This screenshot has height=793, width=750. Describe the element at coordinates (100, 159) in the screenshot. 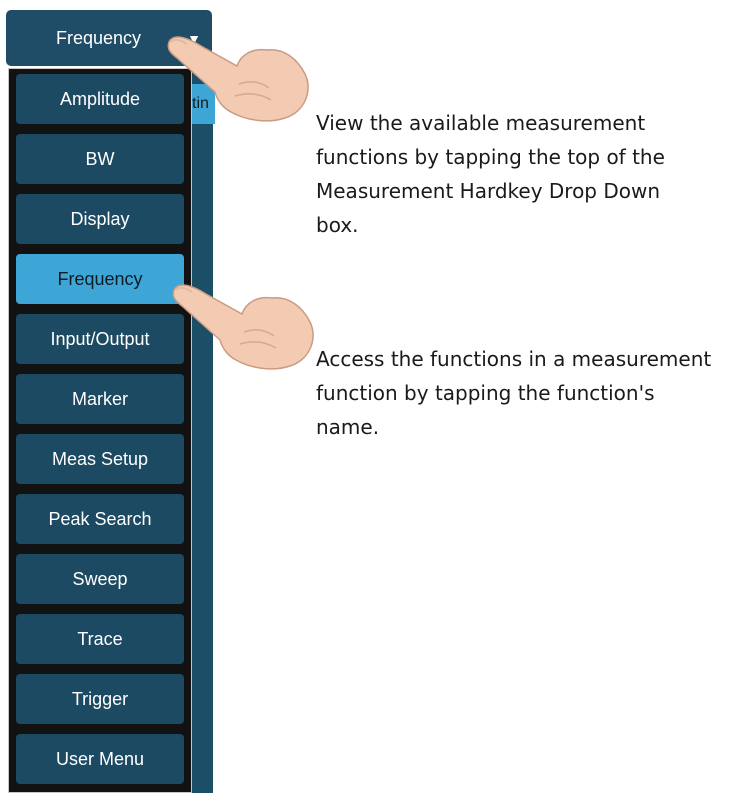

I see `menu-item-bw: BW` at that location.